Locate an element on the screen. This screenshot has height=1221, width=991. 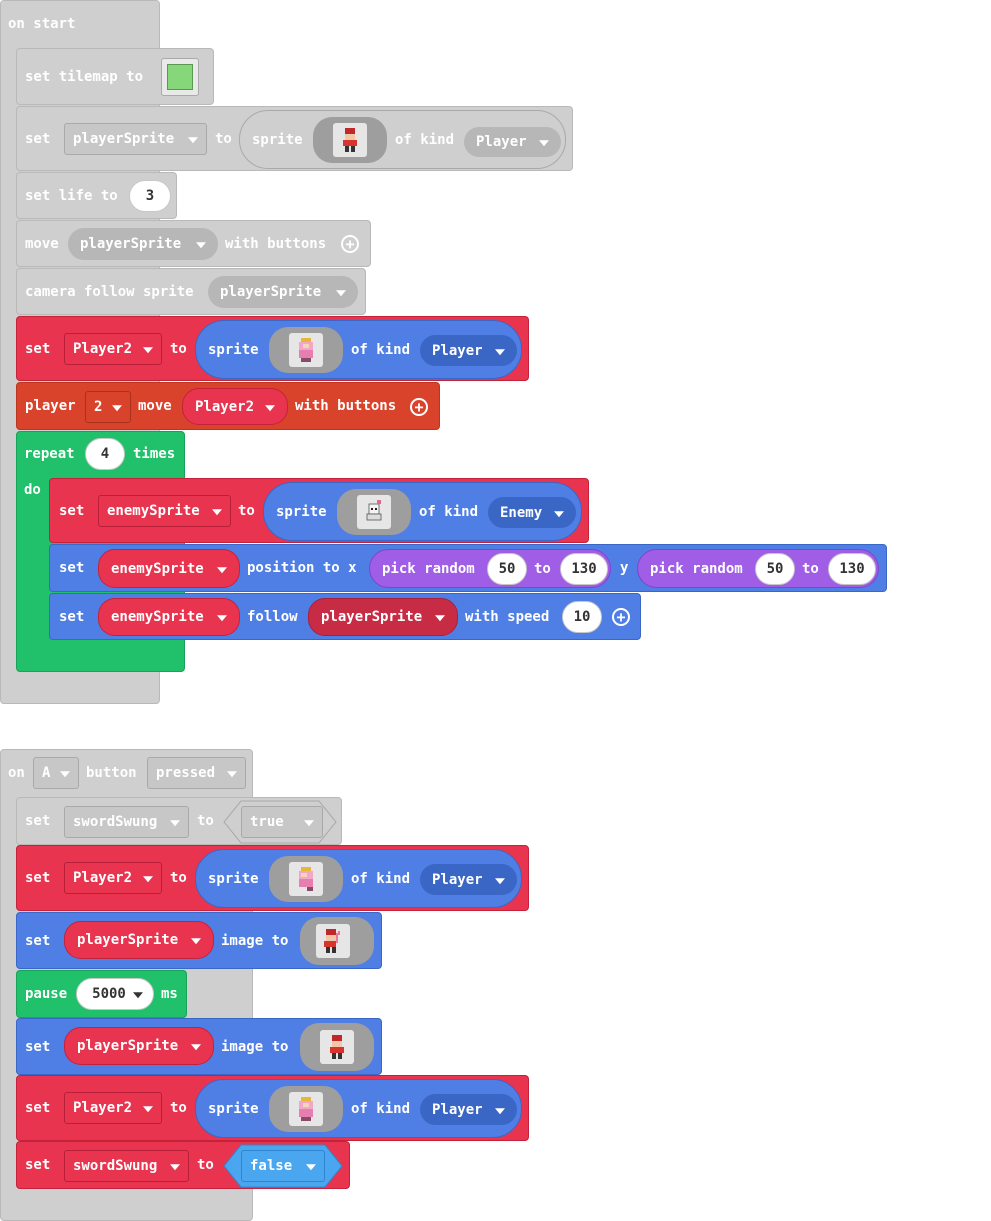
boolean-dropdown: true is located at coordinates (282, 822).